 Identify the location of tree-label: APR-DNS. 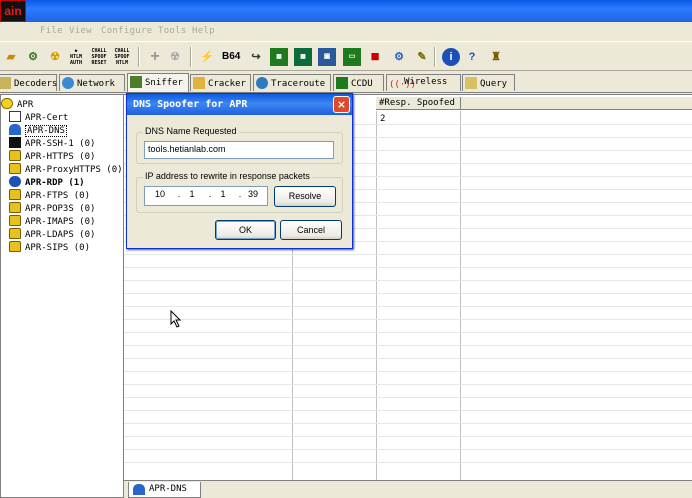
(46, 131).